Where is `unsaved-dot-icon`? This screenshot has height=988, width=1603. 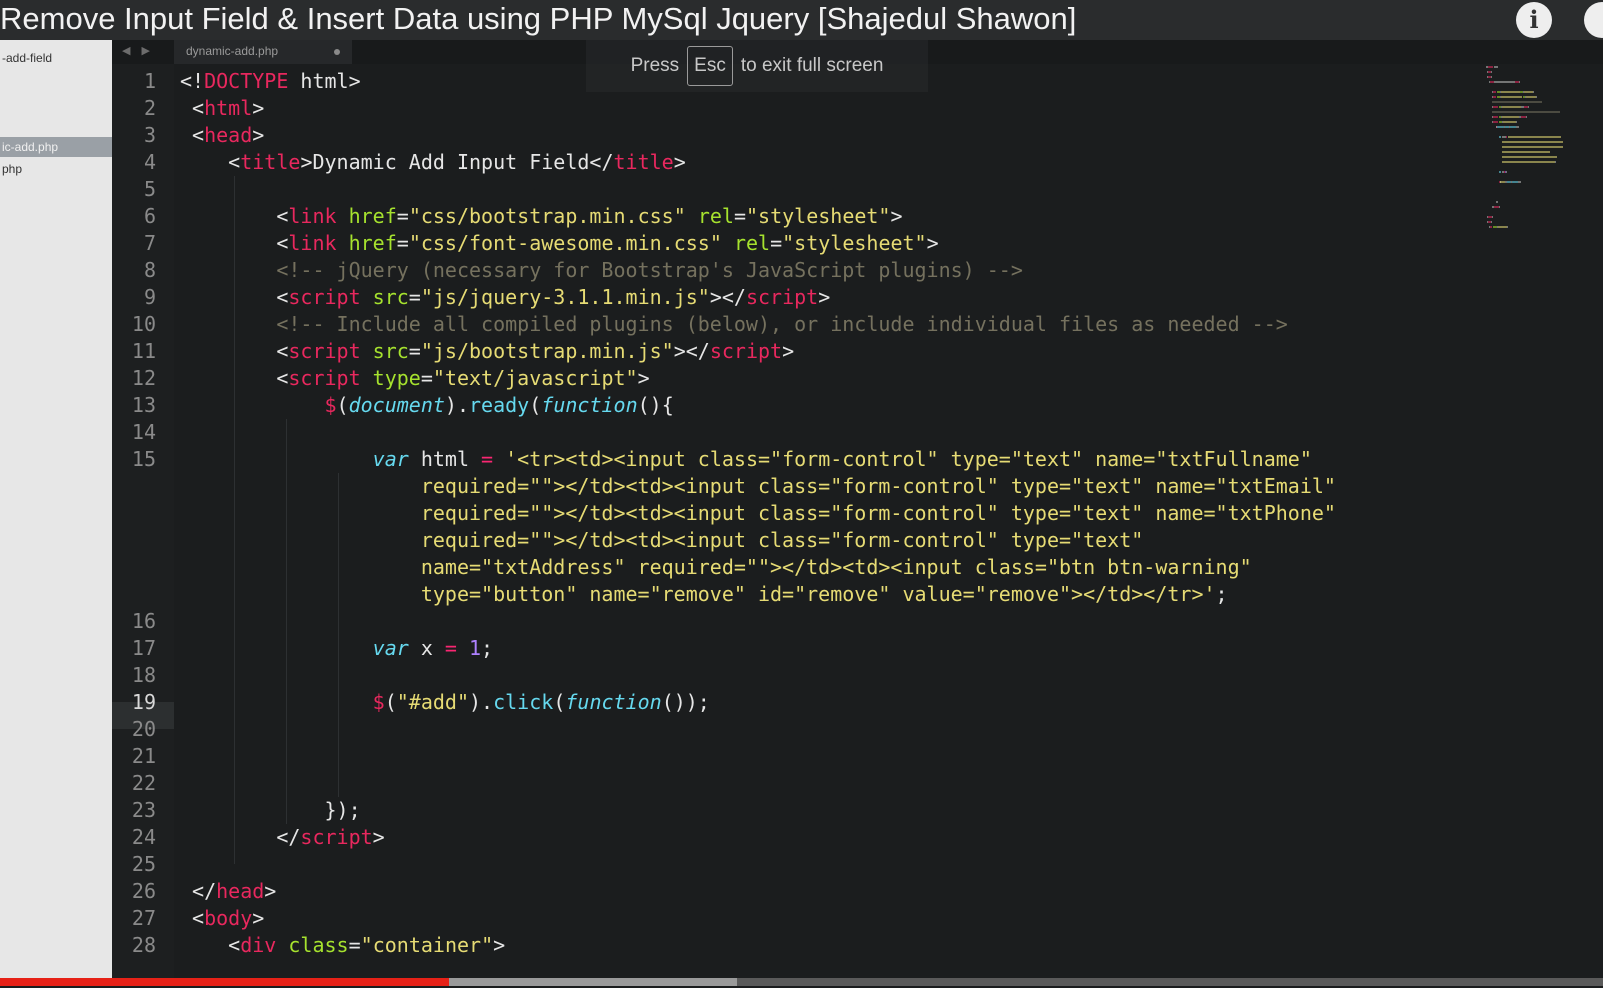 unsaved-dot-icon is located at coordinates (337, 52).